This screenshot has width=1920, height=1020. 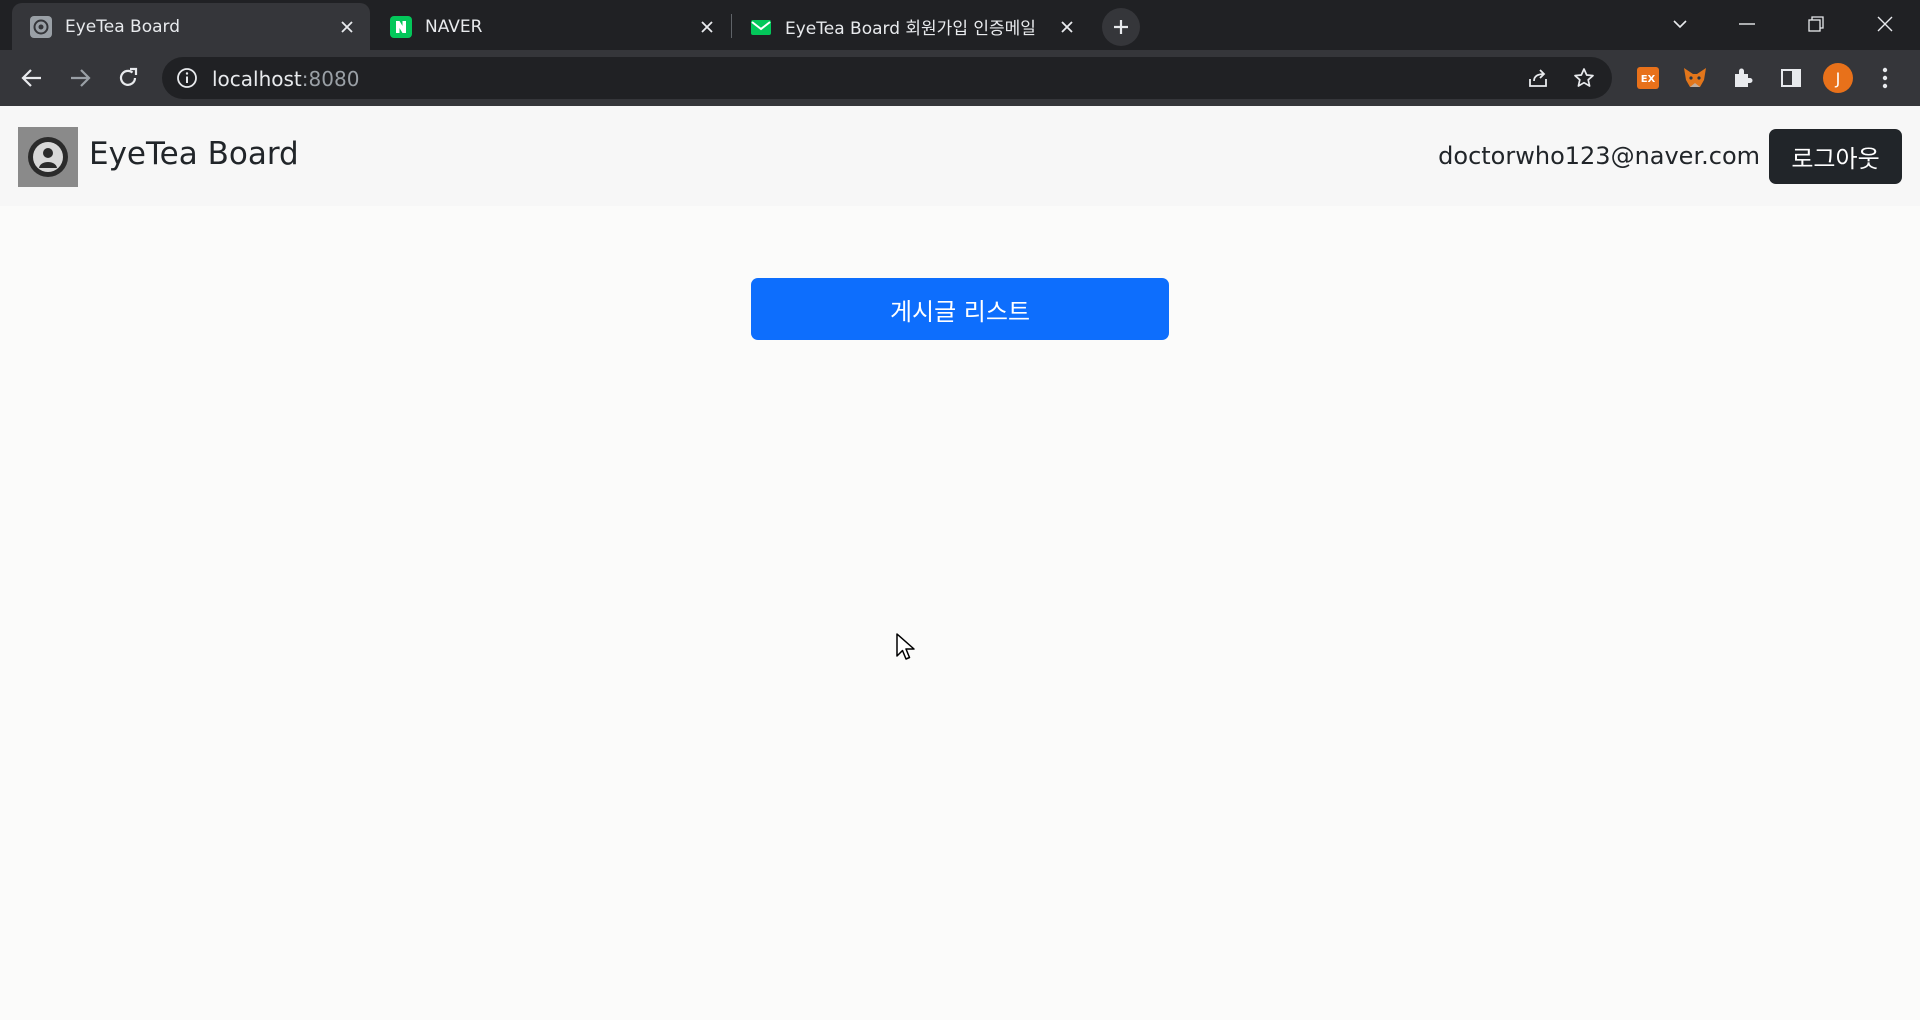 What do you see at coordinates (1816, 24) in the screenshot?
I see `restore-icon` at bounding box center [1816, 24].